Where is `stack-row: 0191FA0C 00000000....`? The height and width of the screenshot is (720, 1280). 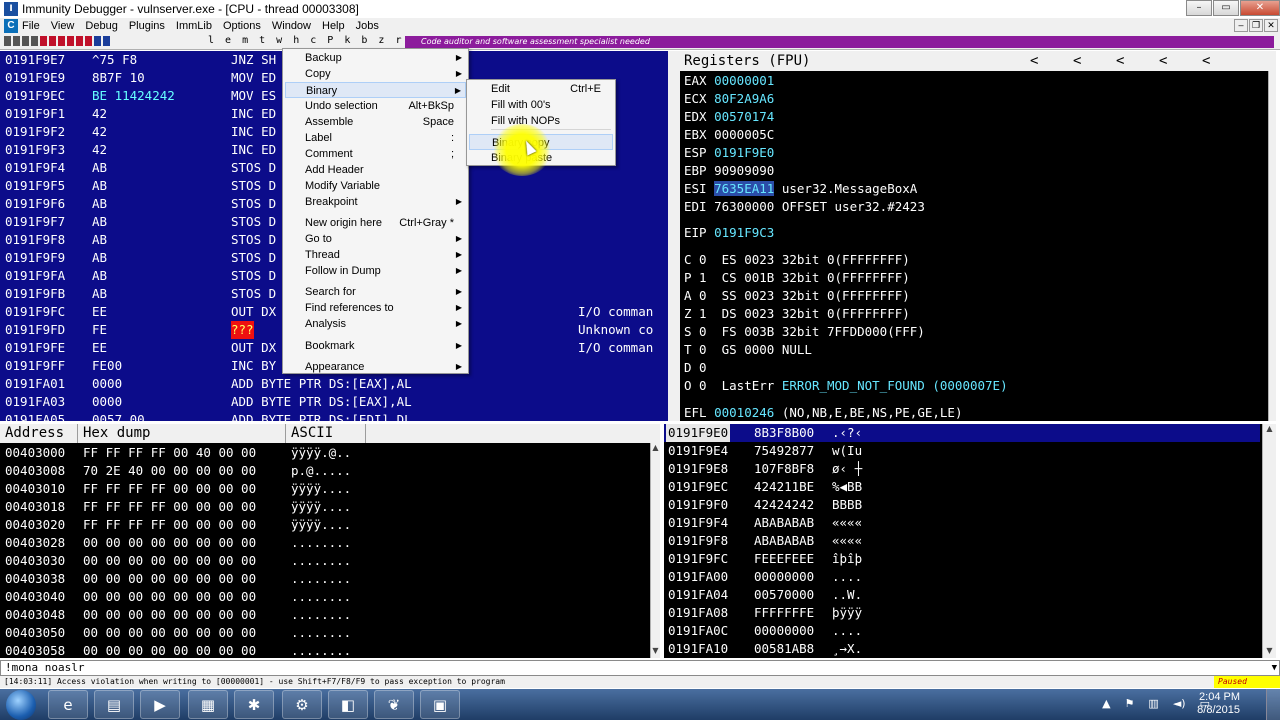
stack-row: 0191FA0C 00000000.... is located at coordinates (962, 631).